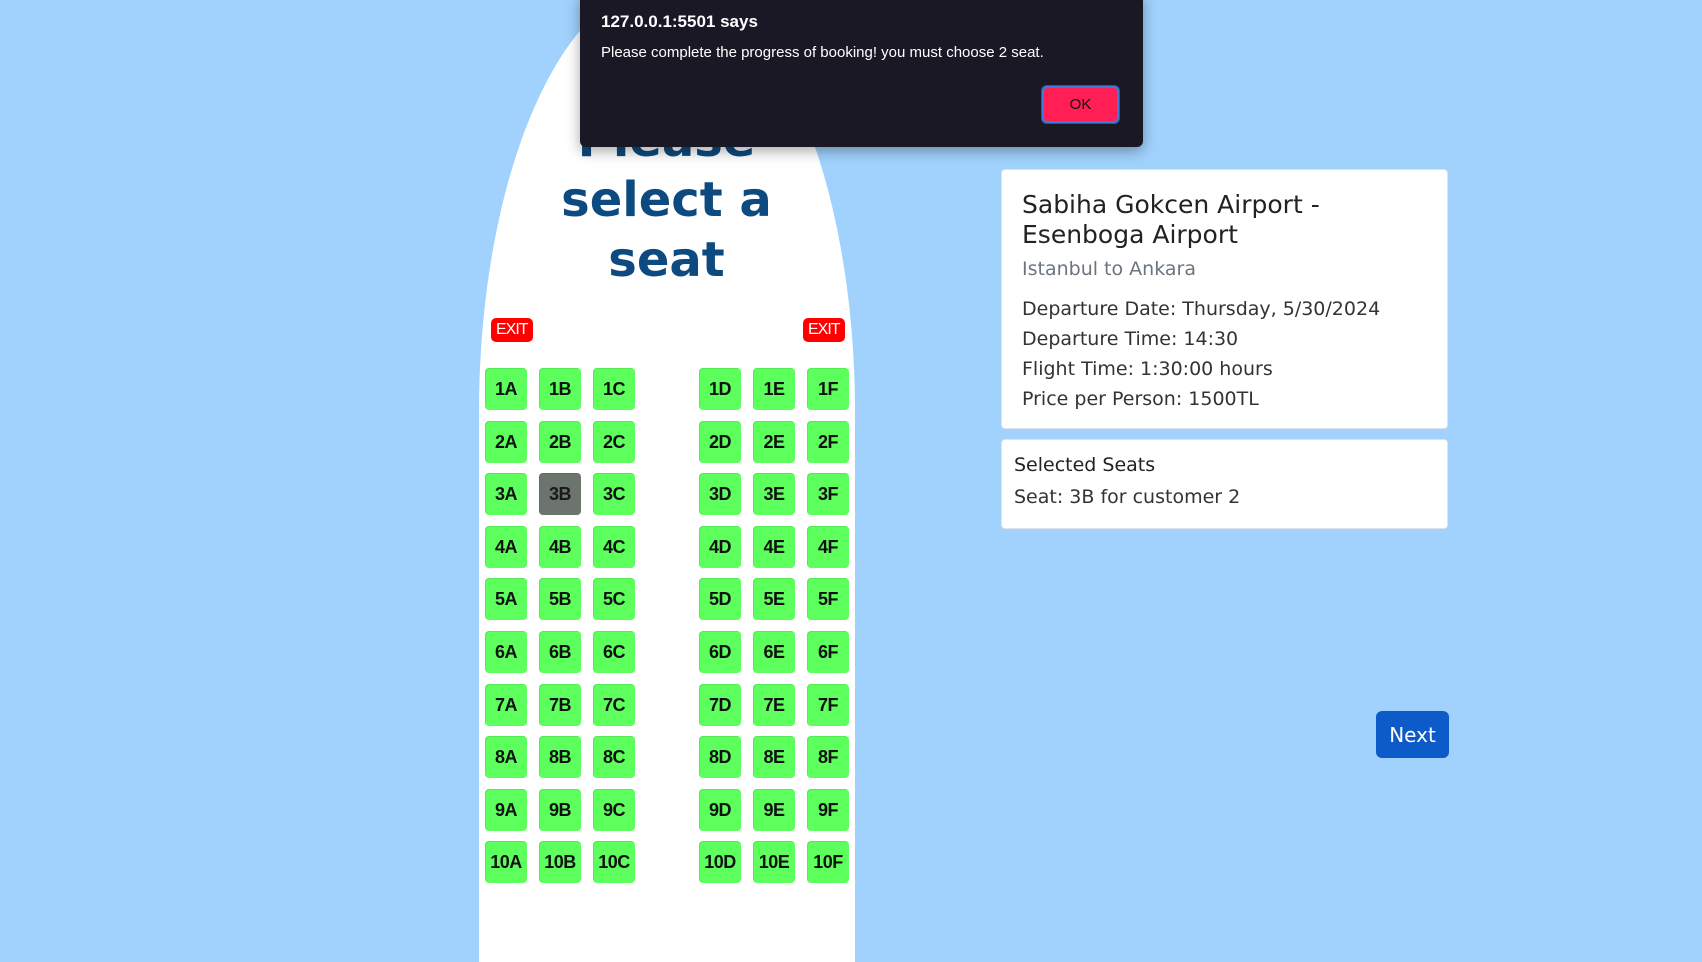 This screenshot has width=1702, height=962. What do you see at coordinates (614, 442) in the screenshot?
I see `seat-2c: 2C` at bounding box center [614, 442].